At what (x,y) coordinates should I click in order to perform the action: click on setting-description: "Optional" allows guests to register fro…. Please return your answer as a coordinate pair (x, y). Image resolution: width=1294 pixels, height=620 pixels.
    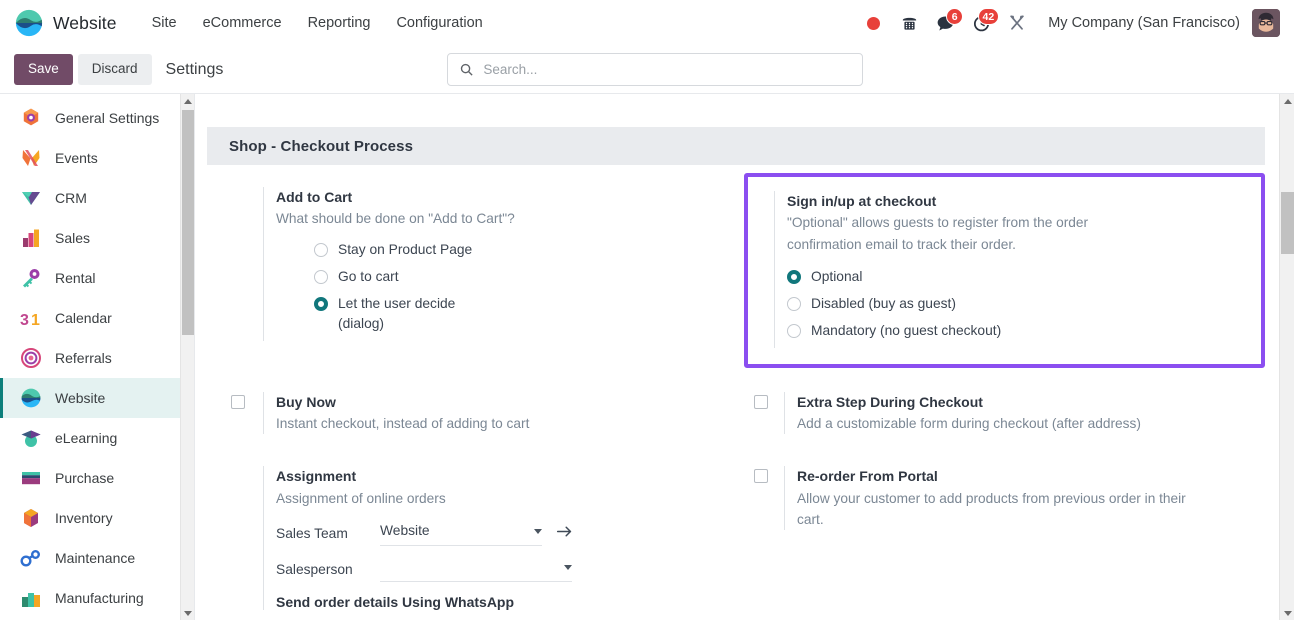
    Looking at the image, I should click on (938, 233).